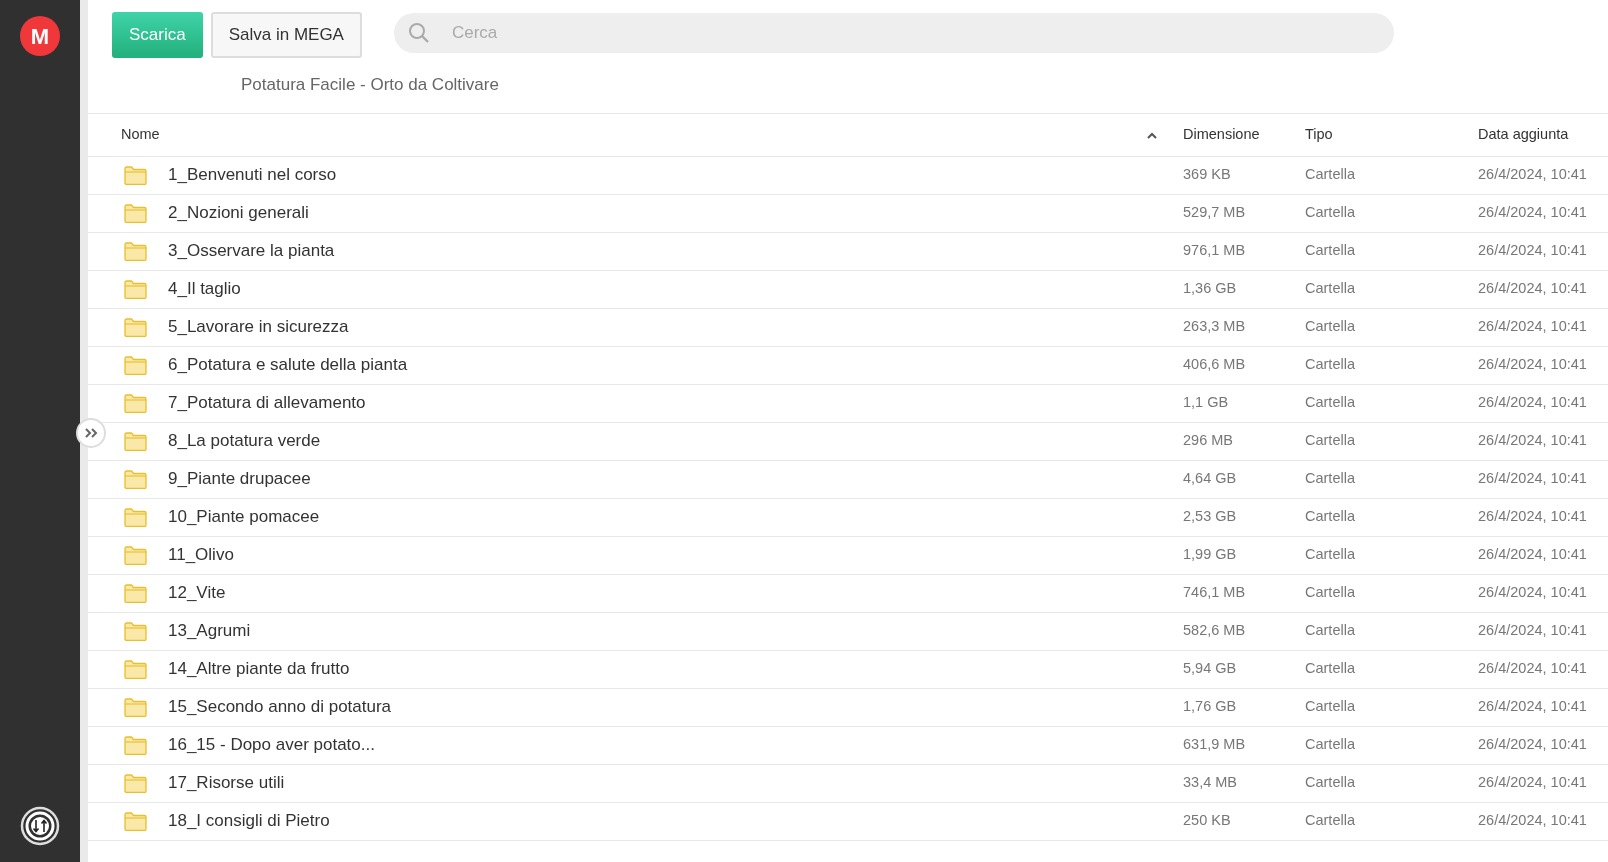 This screenshot has width=1608, height=862. Describe the element at coordinates (40, 36) in the screenshot. I see `logo-icon: M` at that location.